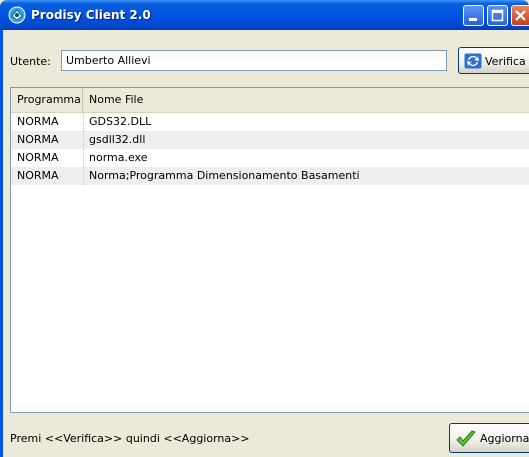 The image size is (529, 457). I want to click on close-button, so click(520, 15).